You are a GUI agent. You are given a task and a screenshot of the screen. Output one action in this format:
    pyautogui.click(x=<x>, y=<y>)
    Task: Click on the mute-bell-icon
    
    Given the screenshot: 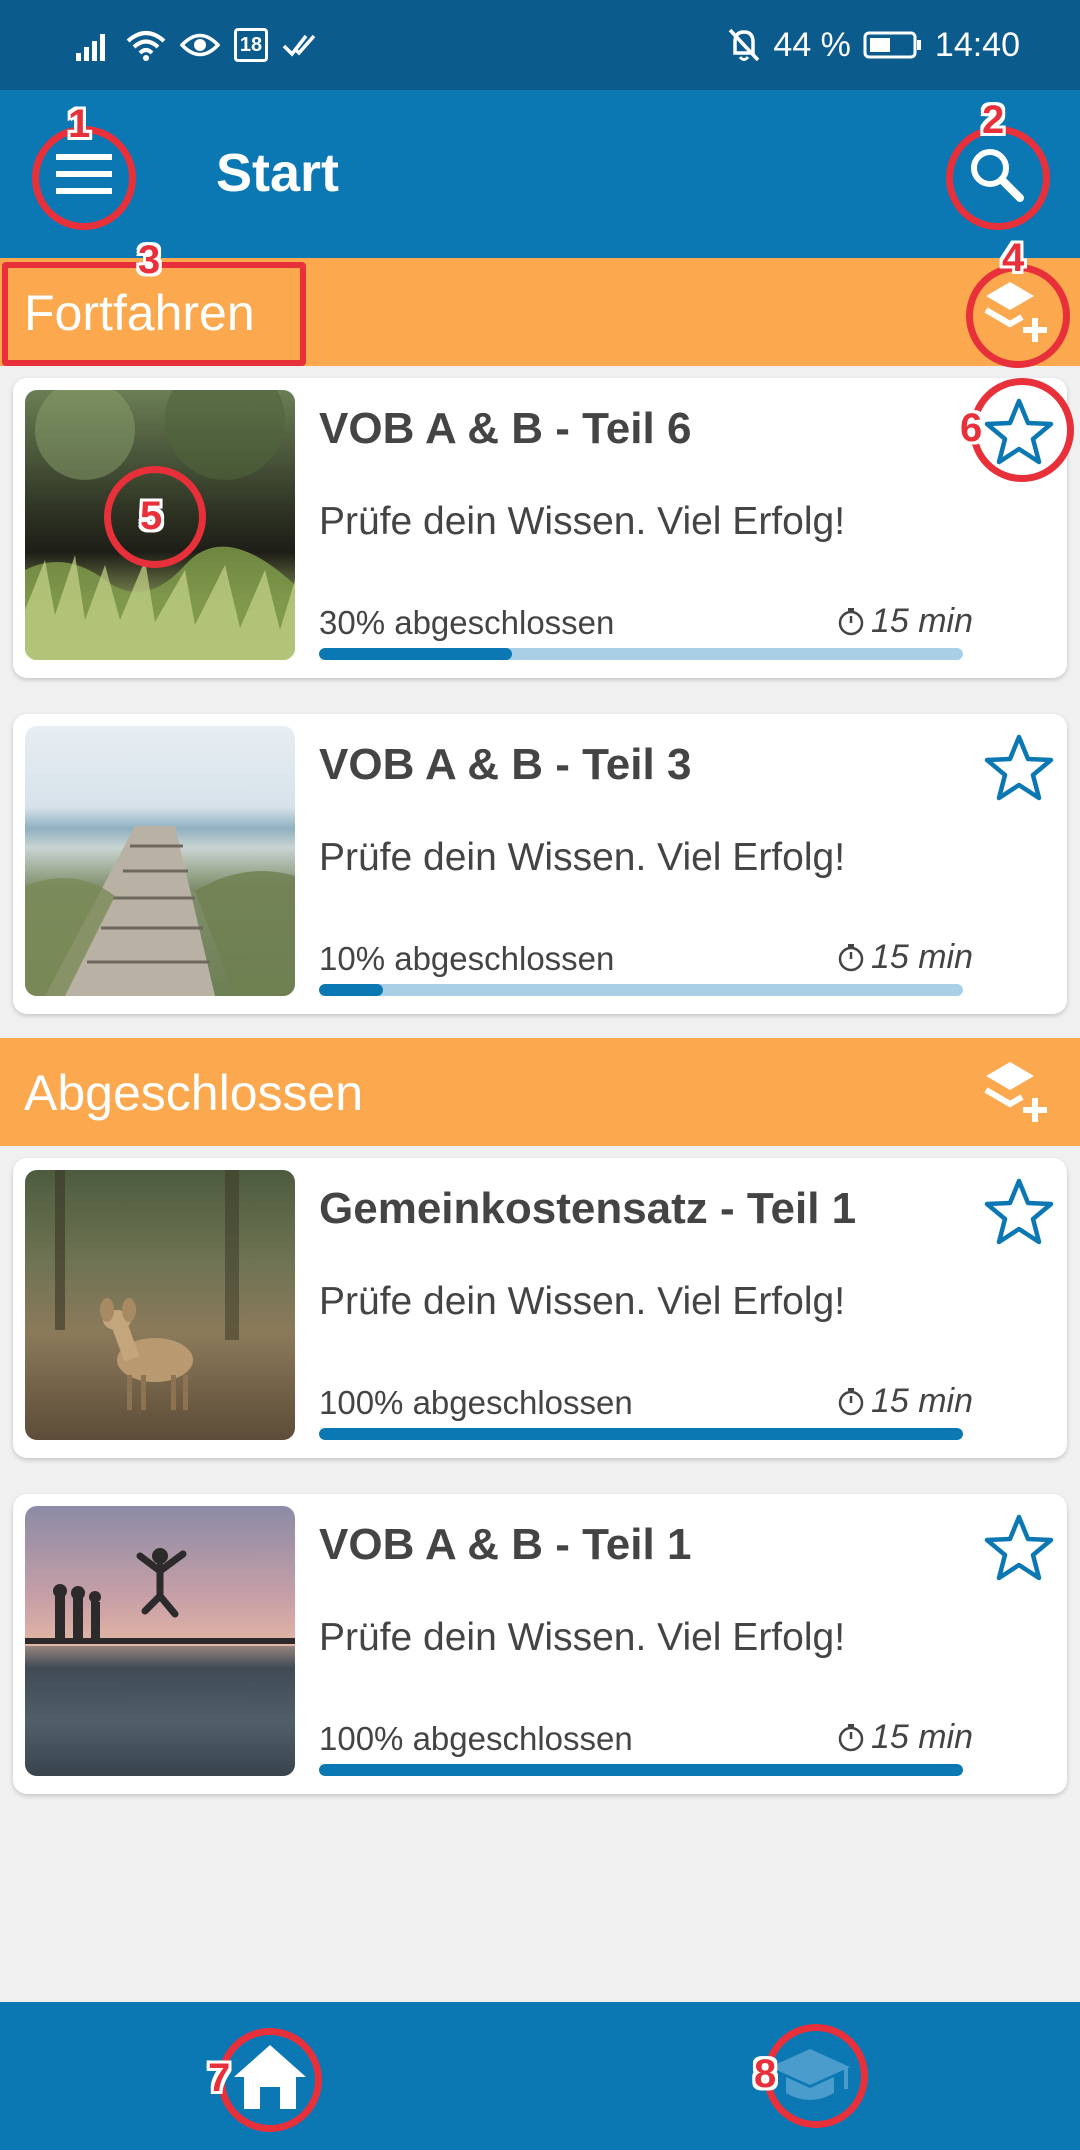 What is the action you would take?
    pyautogui.click(x=744, y=45)
    